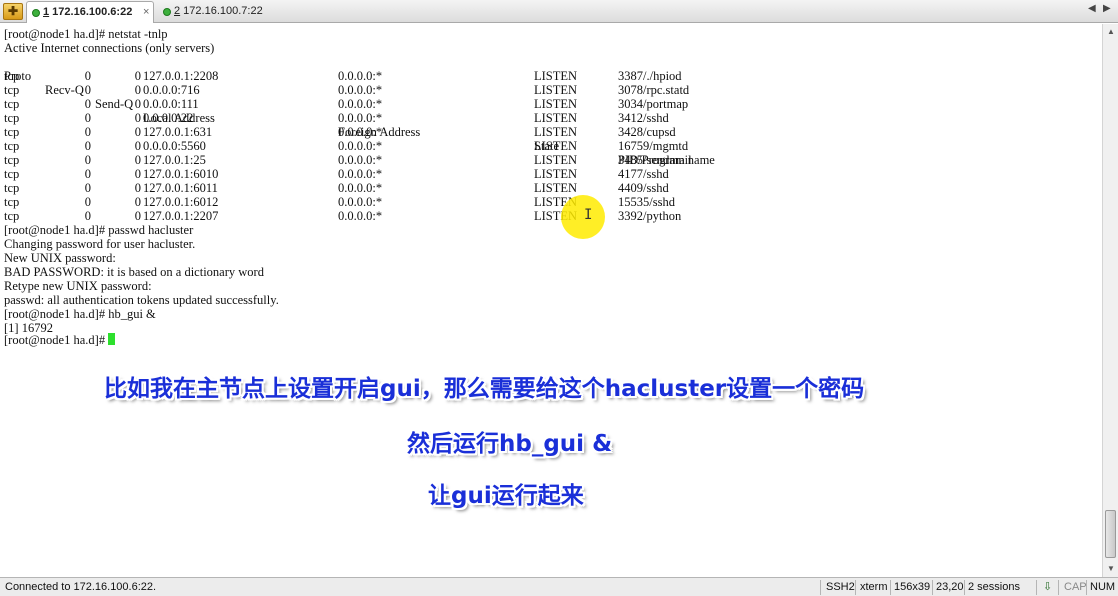  What do you see at coordinates (643, 188) in the screenshot?
I see `cell-pid: 4409/sshd` at bounding box center [643, 188].